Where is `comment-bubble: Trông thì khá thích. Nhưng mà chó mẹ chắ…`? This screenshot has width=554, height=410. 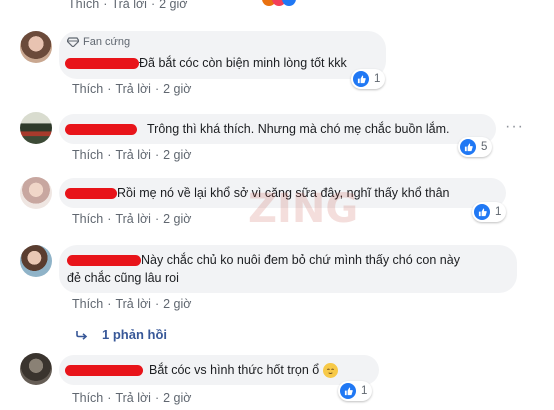 comment-bubble: Trông thì khá thích. Nhưng mà chó mẹ chắ… is located at coordinates (277, 129).